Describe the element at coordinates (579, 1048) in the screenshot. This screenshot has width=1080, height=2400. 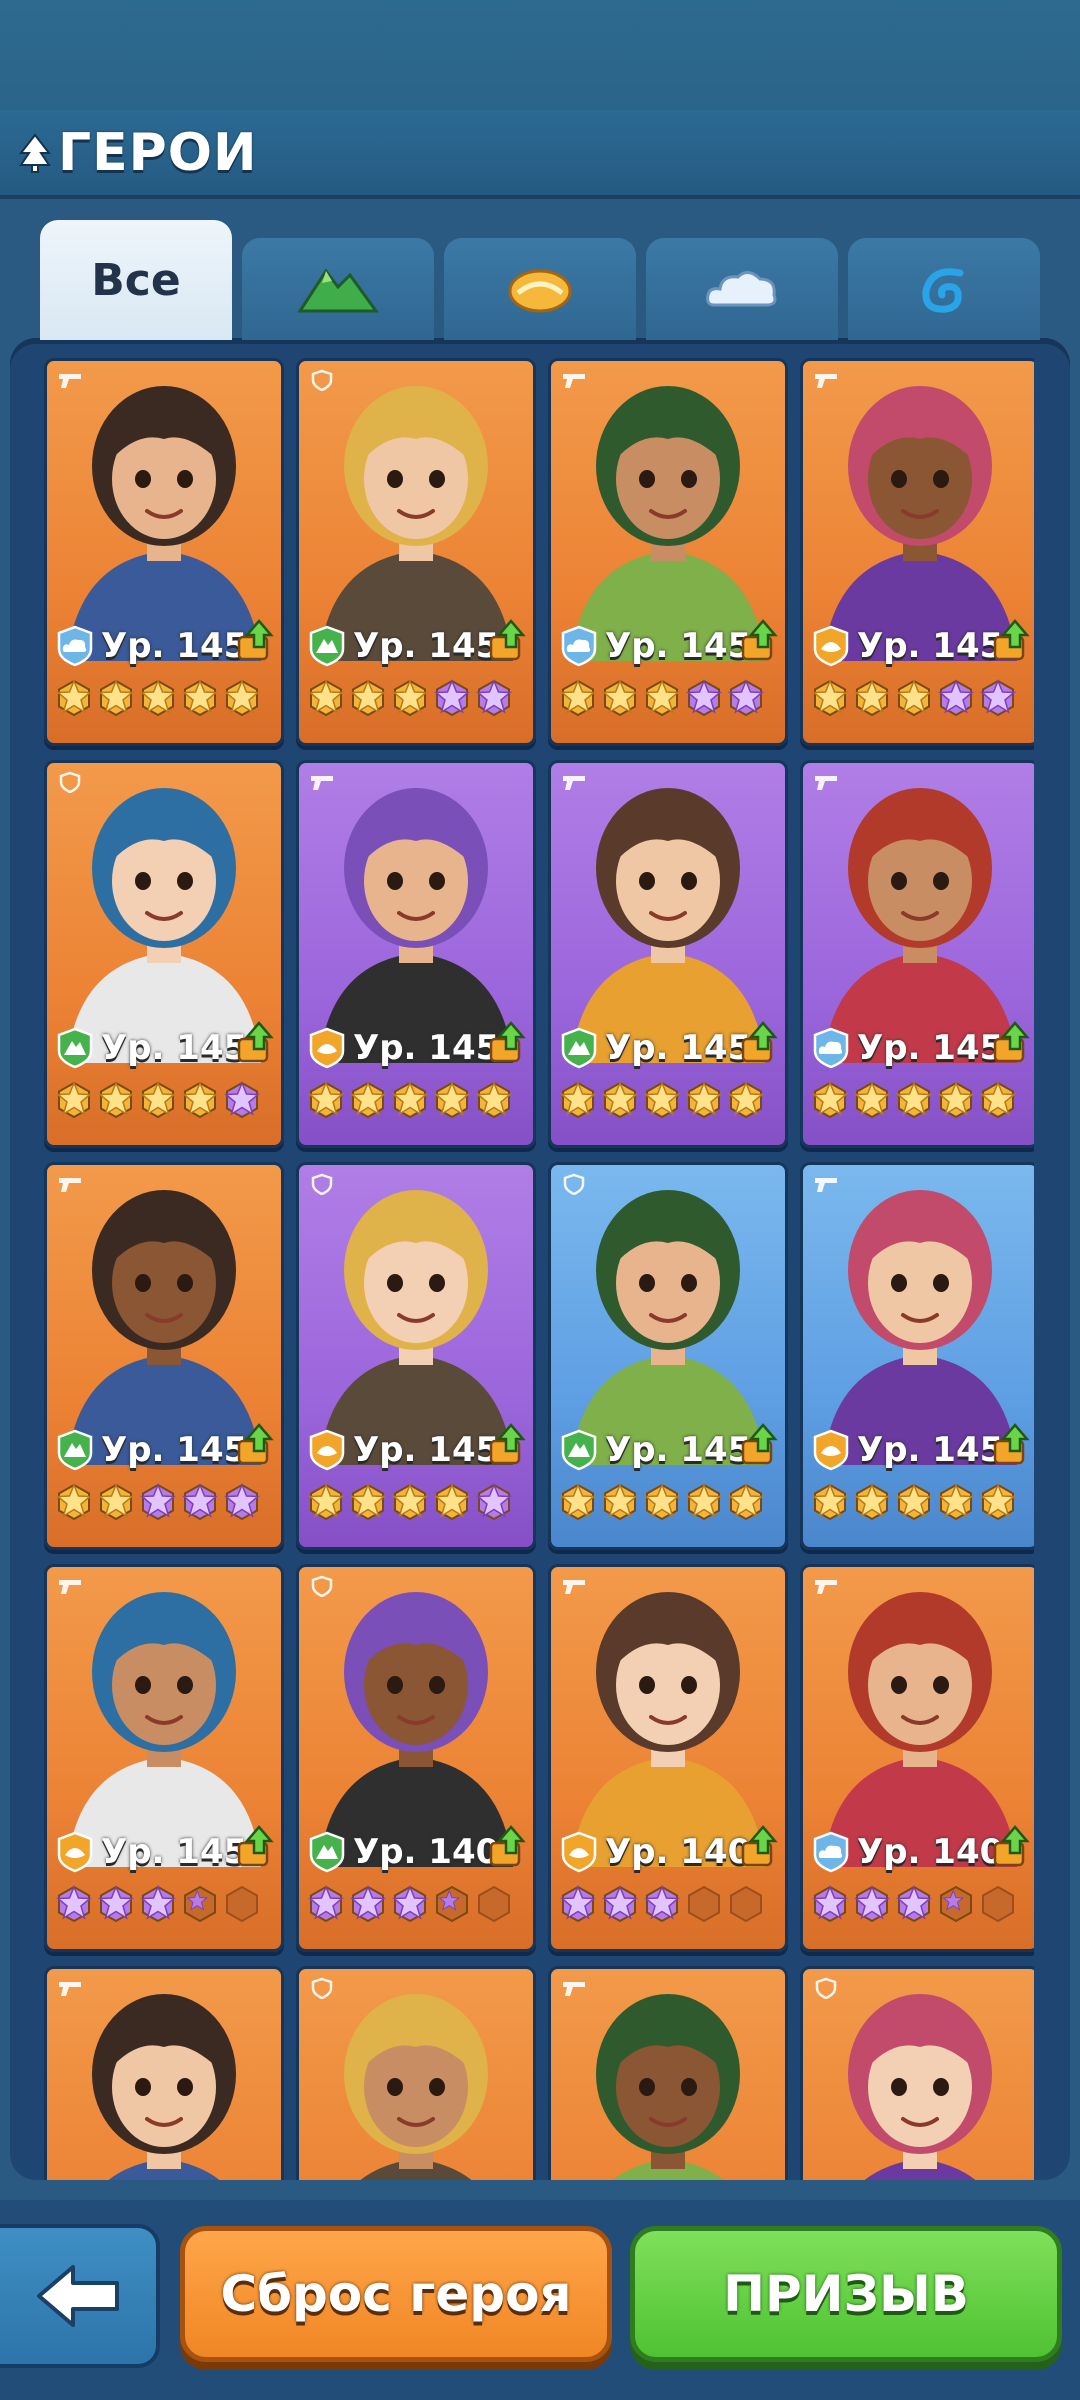
I see `mountain-element-badge-icon` at that location.